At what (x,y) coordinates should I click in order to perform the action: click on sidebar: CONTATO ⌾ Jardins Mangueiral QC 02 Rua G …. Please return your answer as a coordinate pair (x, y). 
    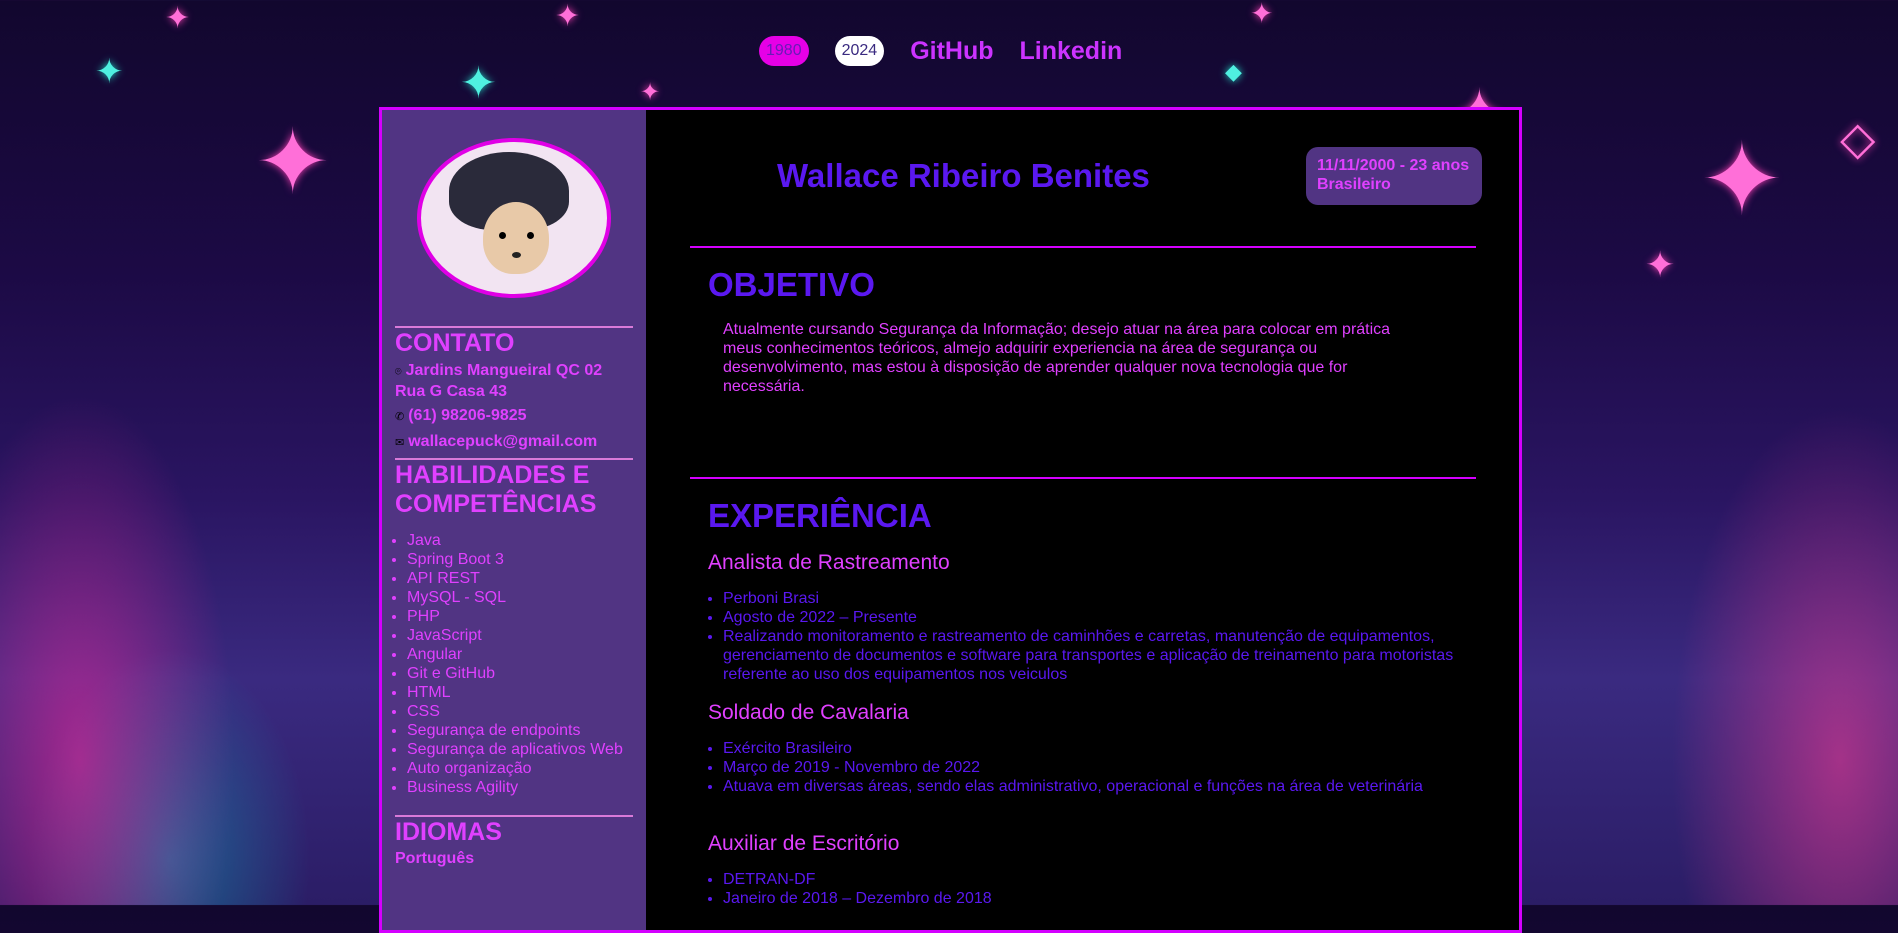
    Looking at the image, I should click on (514, 520).